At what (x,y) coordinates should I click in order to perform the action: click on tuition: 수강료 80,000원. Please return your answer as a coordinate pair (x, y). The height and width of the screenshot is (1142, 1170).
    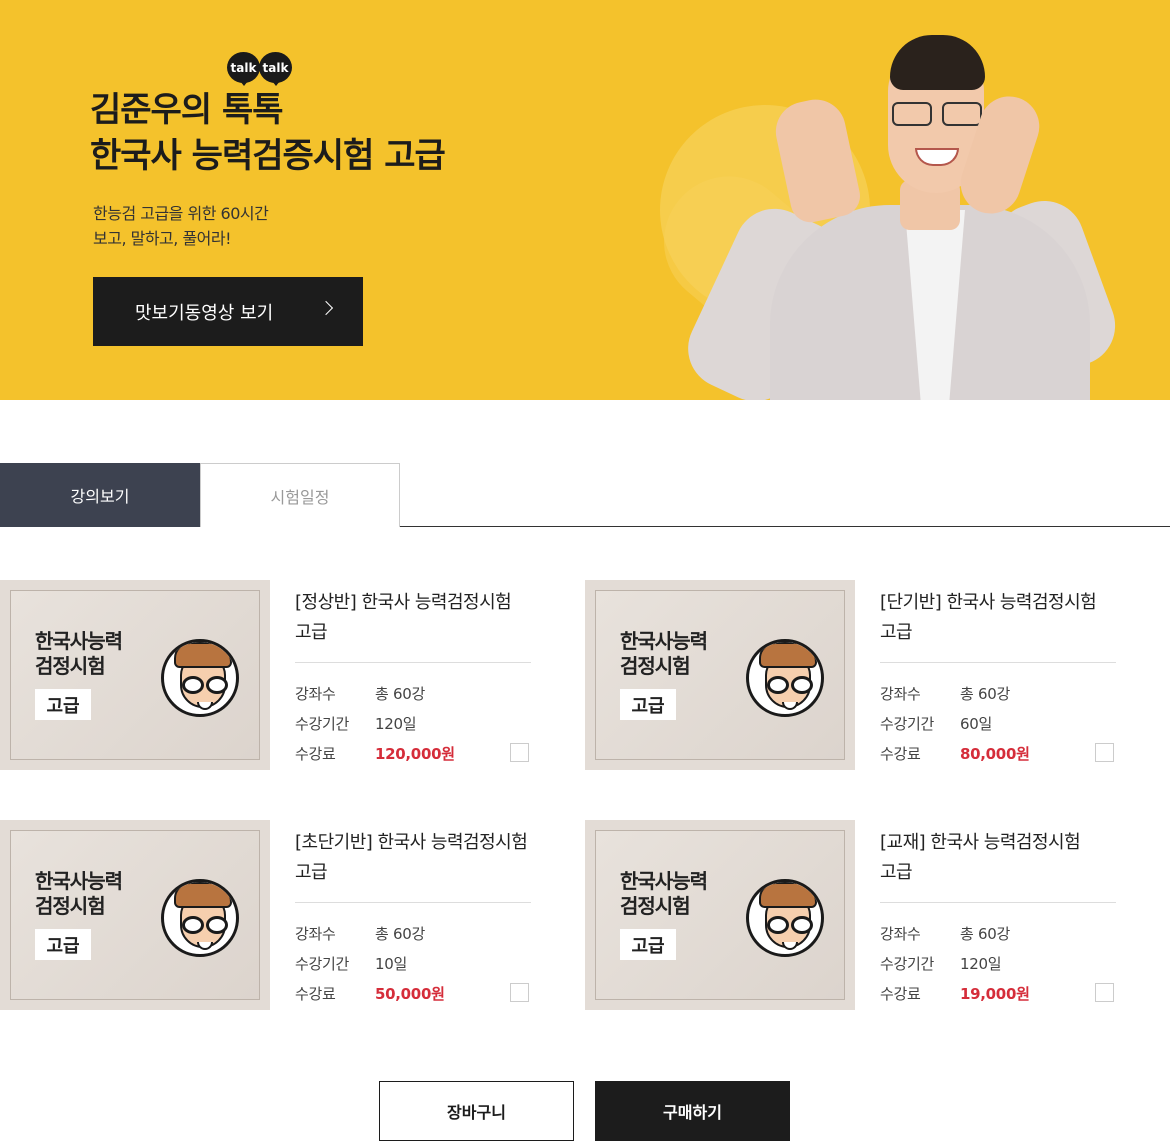
    Looking at the image, I should click on (955, 754).